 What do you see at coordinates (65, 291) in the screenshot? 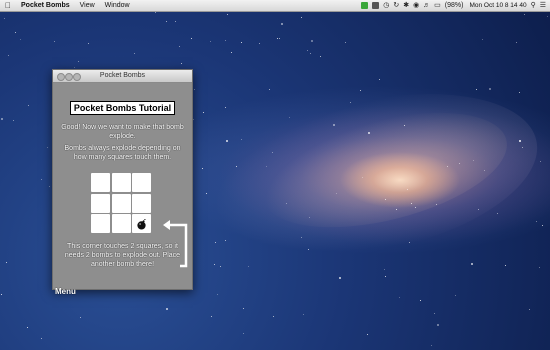
I see `menu-button: Menu` at bounding box center [65, 291].